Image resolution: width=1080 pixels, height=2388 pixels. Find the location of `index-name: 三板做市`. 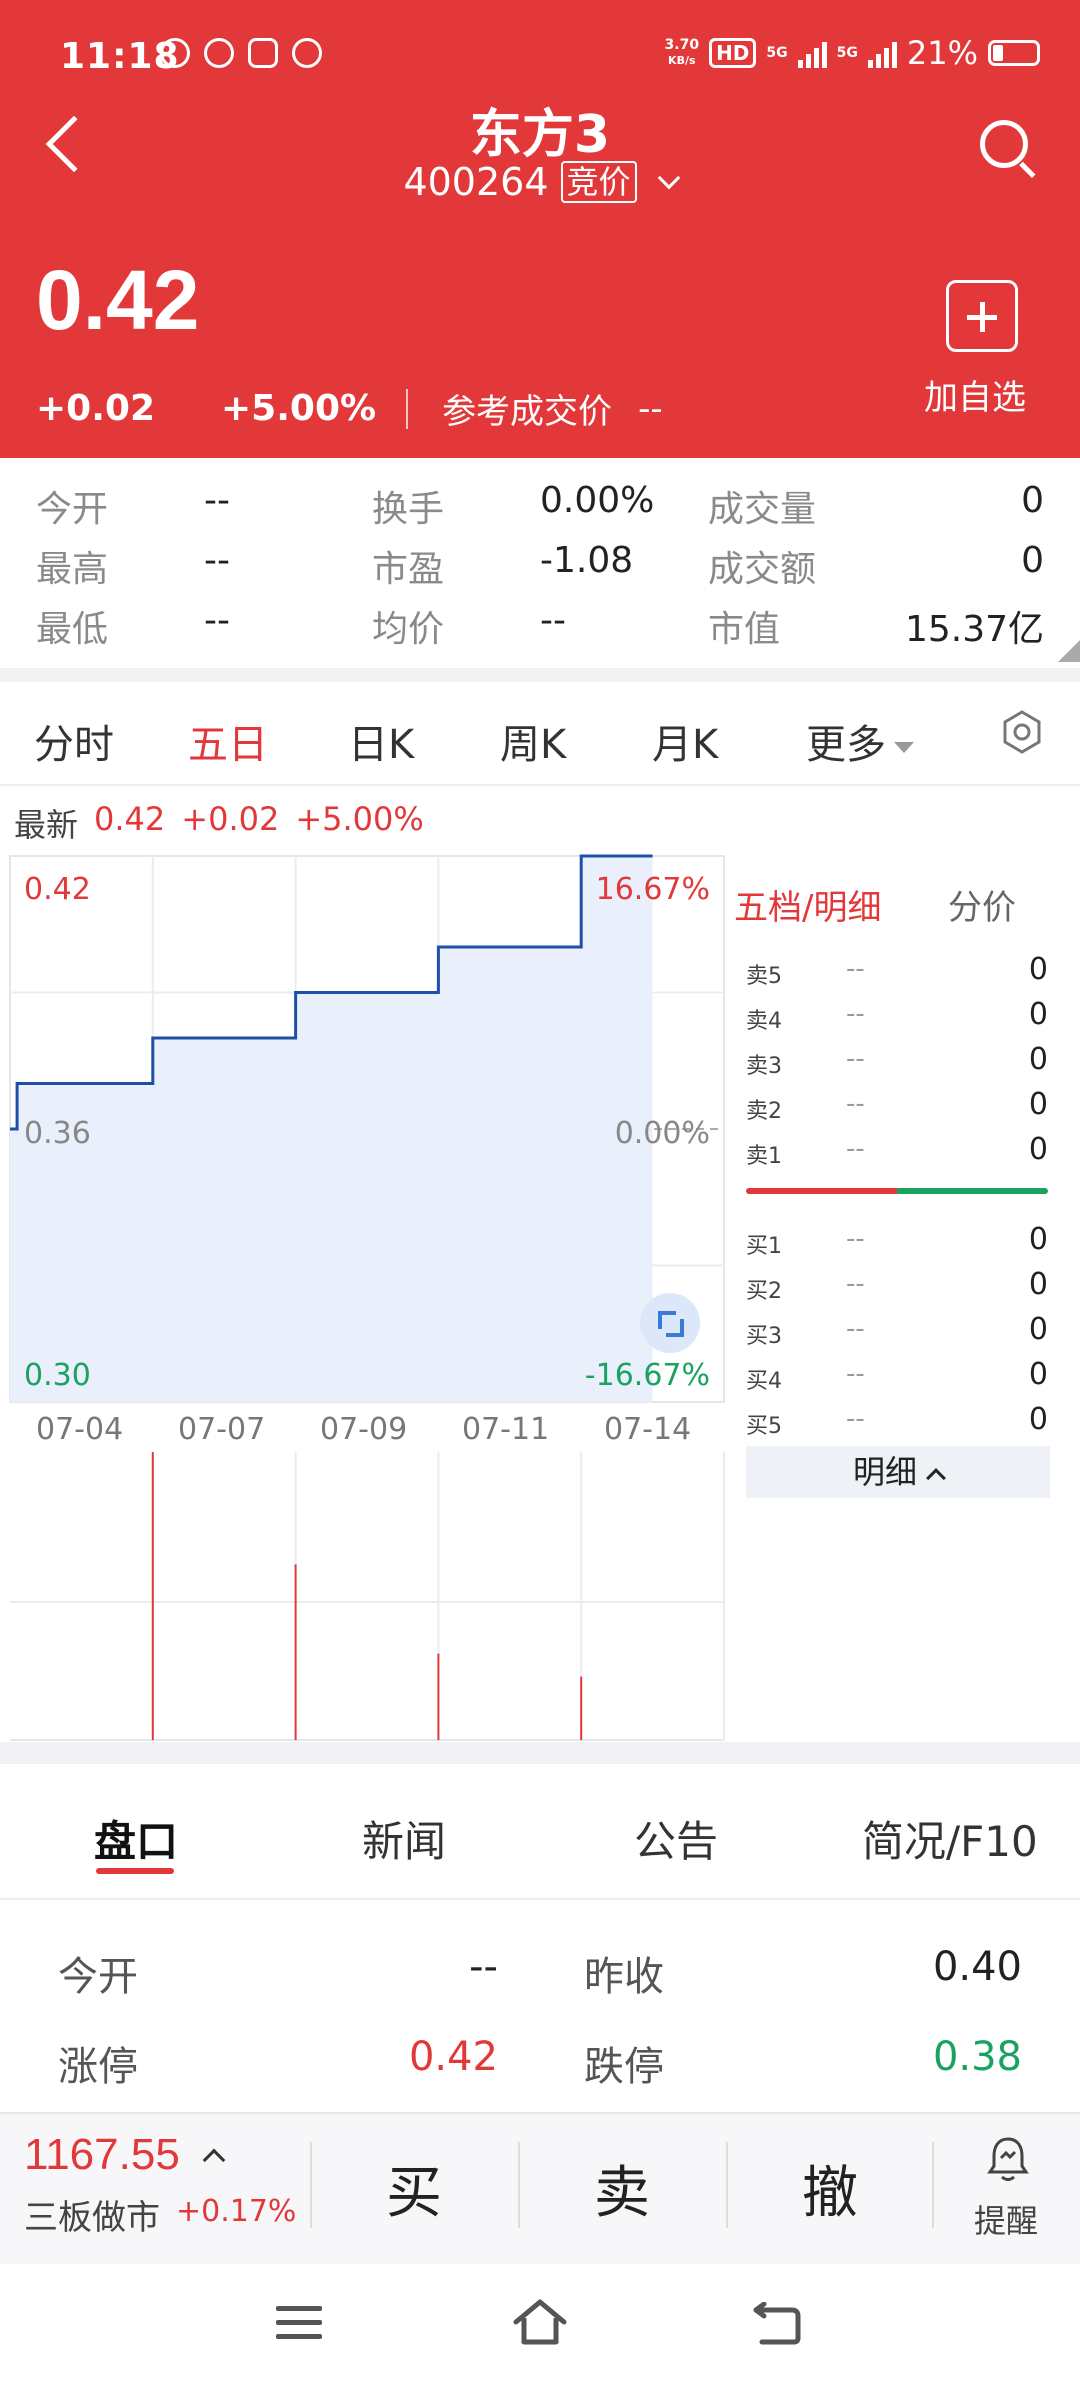

index-name: 三板做市 is located at coordinates (92, 2214).